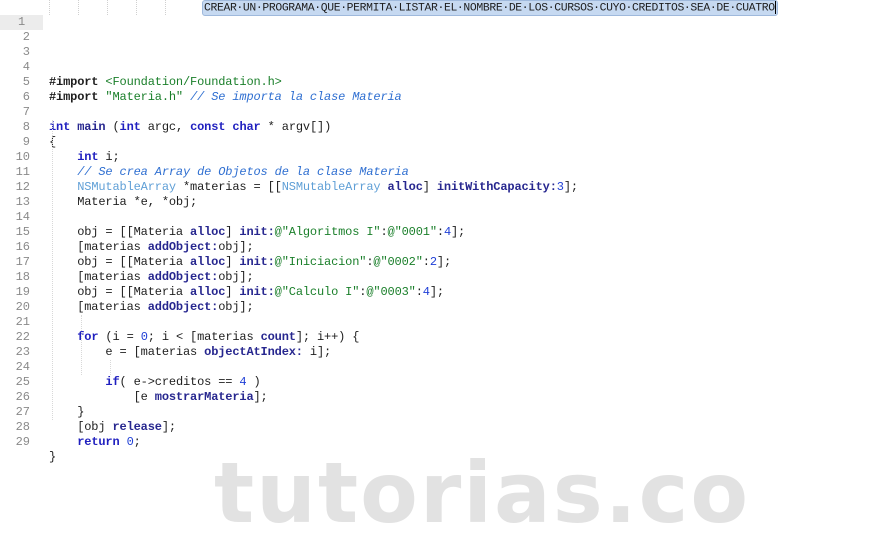 The image size is (880, 560). I want to click on code-line-3: 3, so click(440, 44).